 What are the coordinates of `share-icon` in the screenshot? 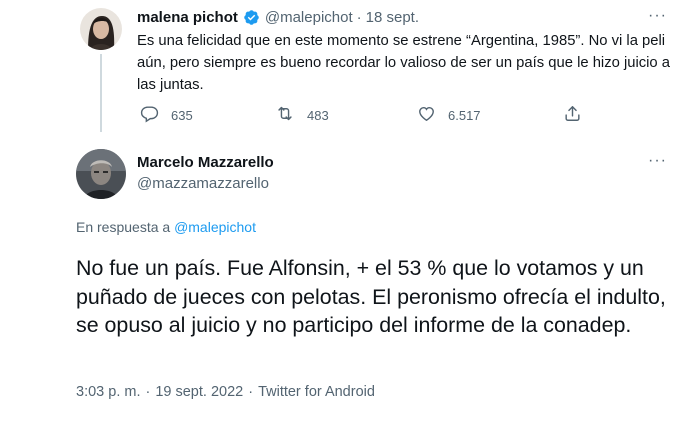 It's located at (572, 115).